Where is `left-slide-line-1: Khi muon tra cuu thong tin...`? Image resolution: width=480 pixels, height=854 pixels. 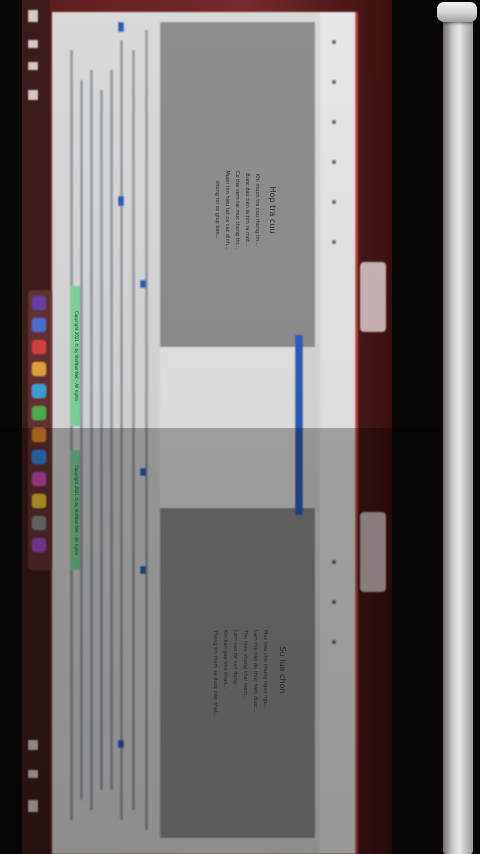 left-slide-line-1: Khi muon tra cuu thong tin... is located at coordinates (257, 210).